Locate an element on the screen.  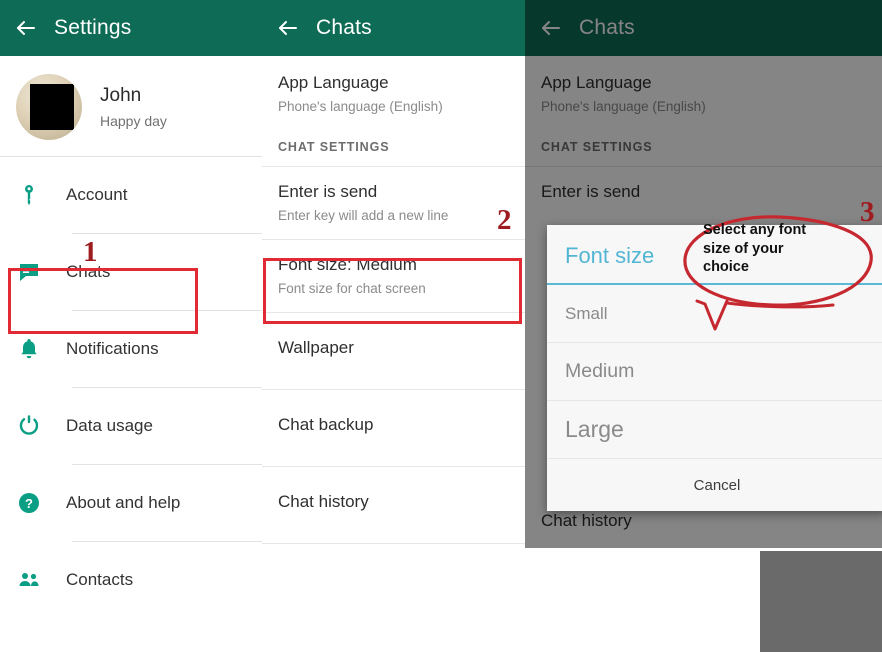
sidebar-item-account: Account is located at coordinates (131, 195).